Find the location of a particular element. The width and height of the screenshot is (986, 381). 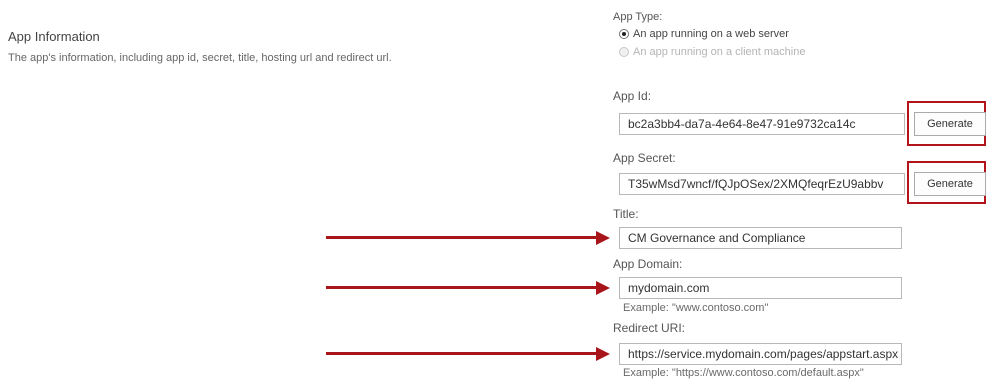

radio-web-server-label: An app running on a web server is located at coordinates (711, 34).